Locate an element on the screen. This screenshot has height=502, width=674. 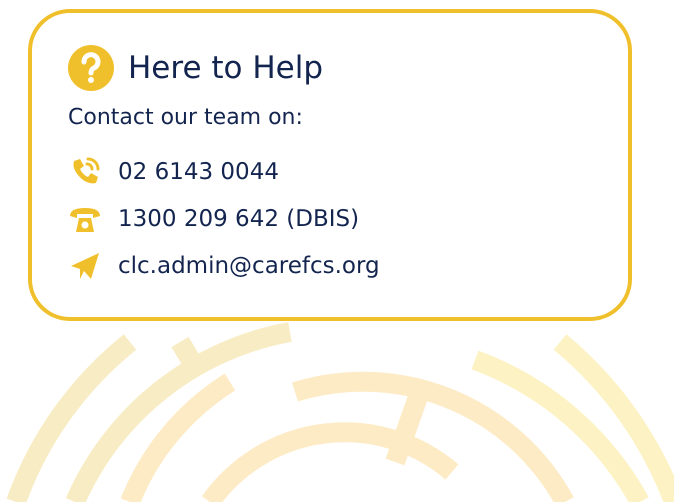
contact-text: 1300 209 642 (DBIS) is located at coordinates (239, 219).